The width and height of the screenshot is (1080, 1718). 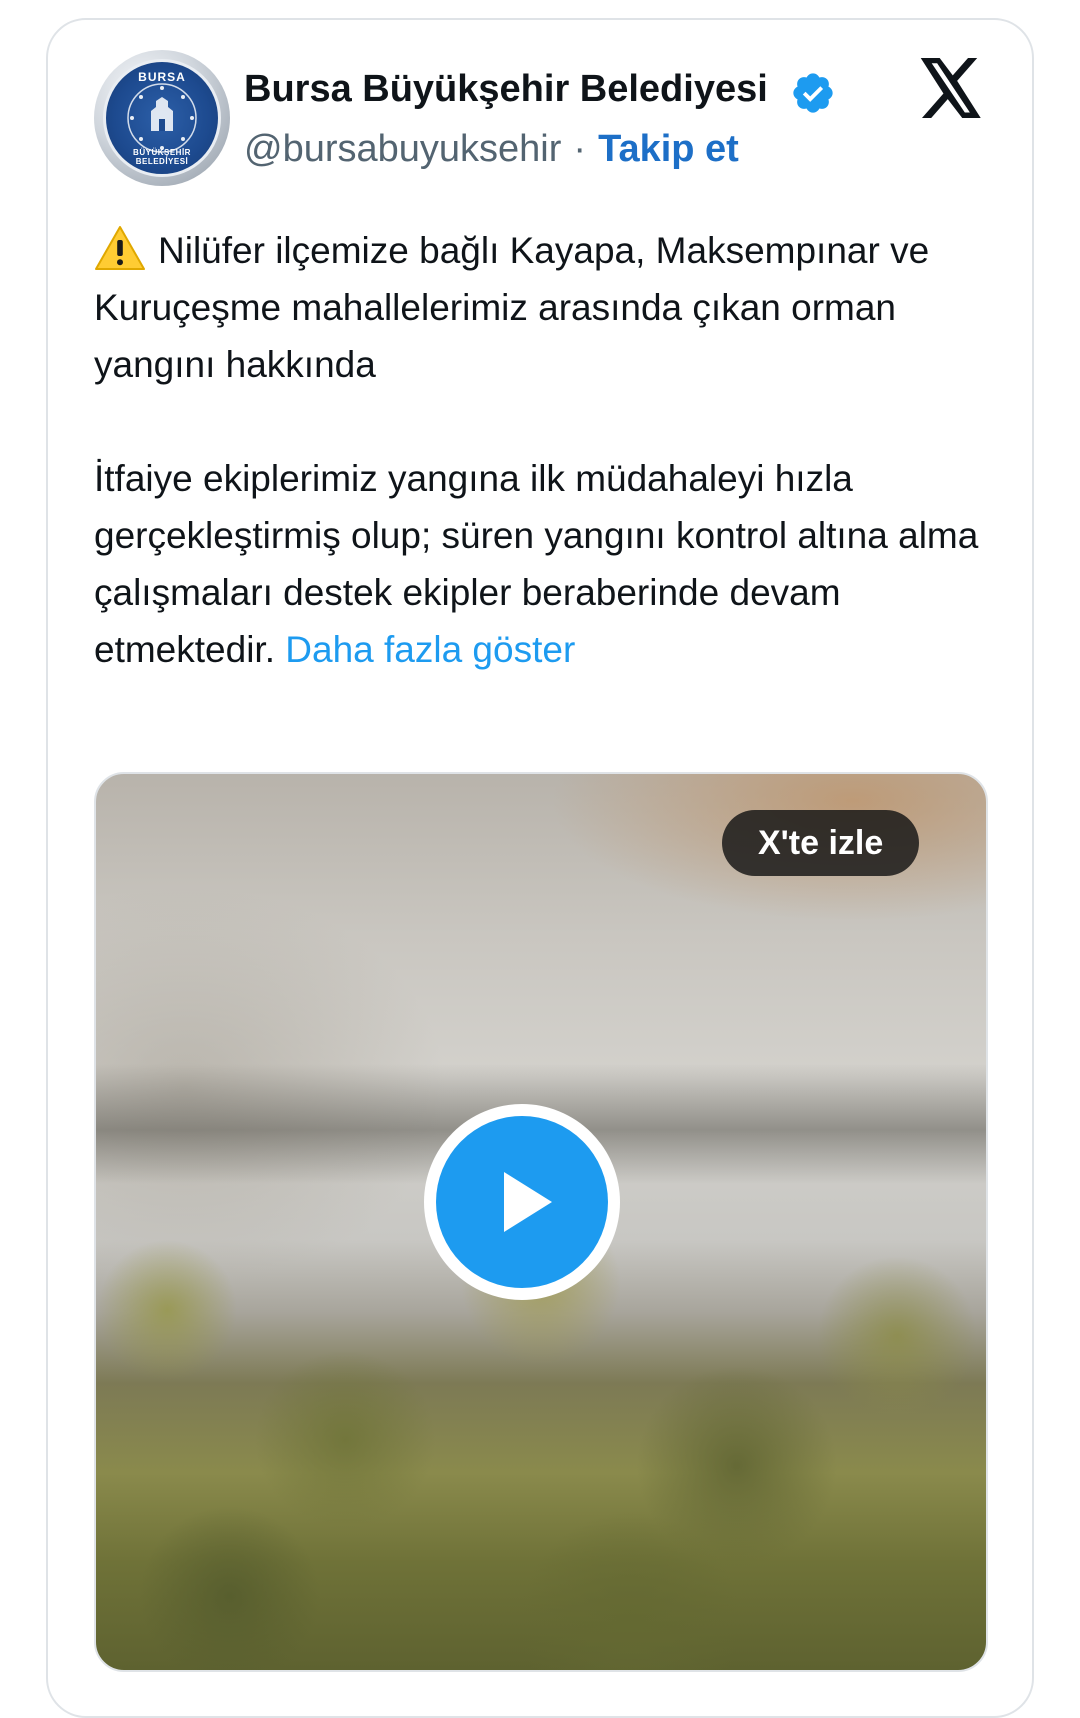 I want to click on warning-icon, so click(x=120, y=248).